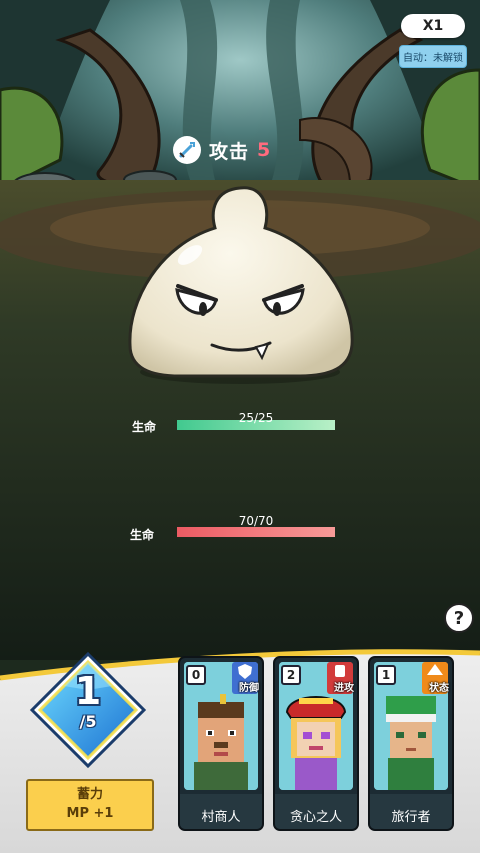 The width and height of the screenshot is (480, 853). I want to click on card-cost: 1, so click(386, 675).